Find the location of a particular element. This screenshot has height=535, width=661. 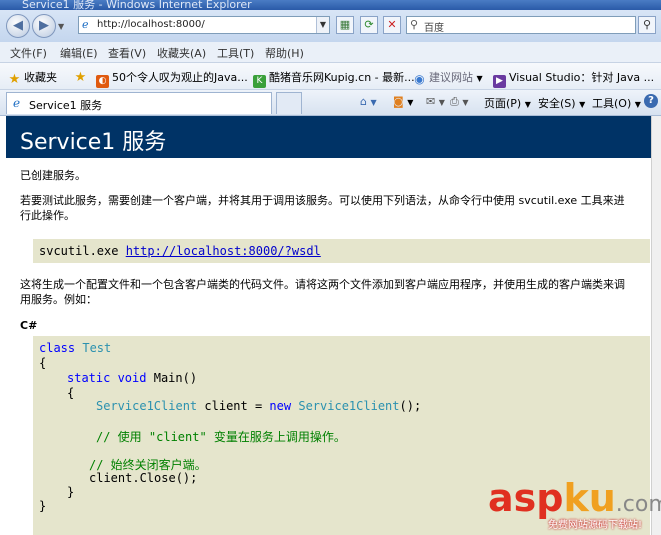

compatibility-view-button: ▦ is located at coordinates (345, 25).